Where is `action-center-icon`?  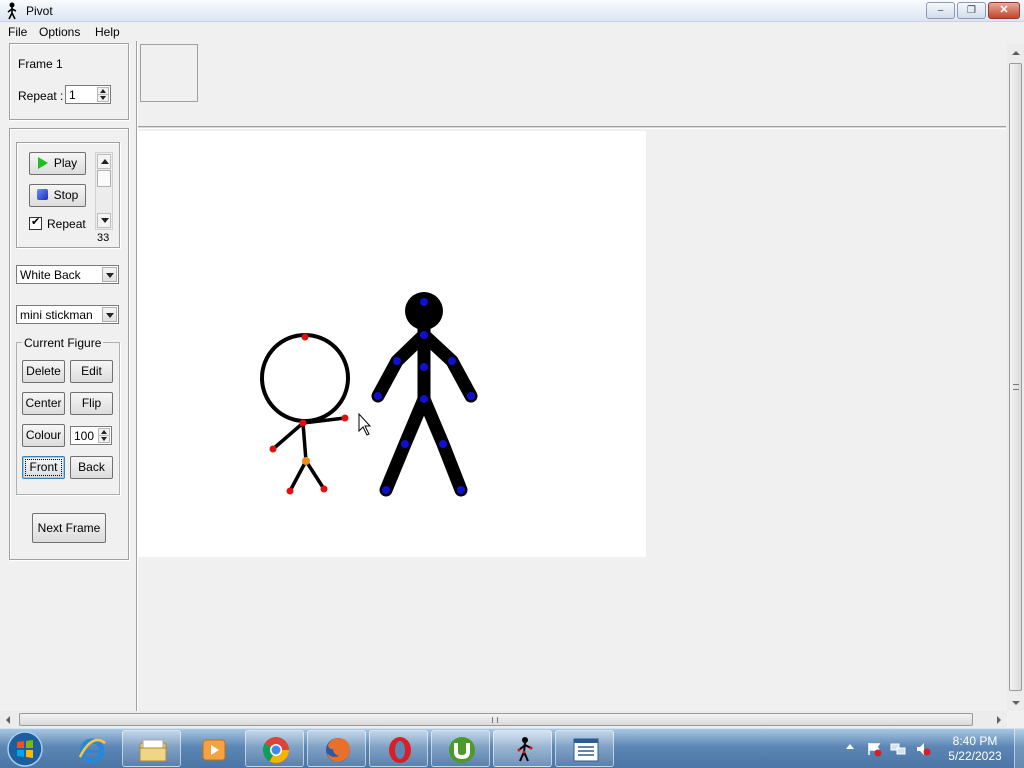
action-center-icon is located at coordinates (874, 749).